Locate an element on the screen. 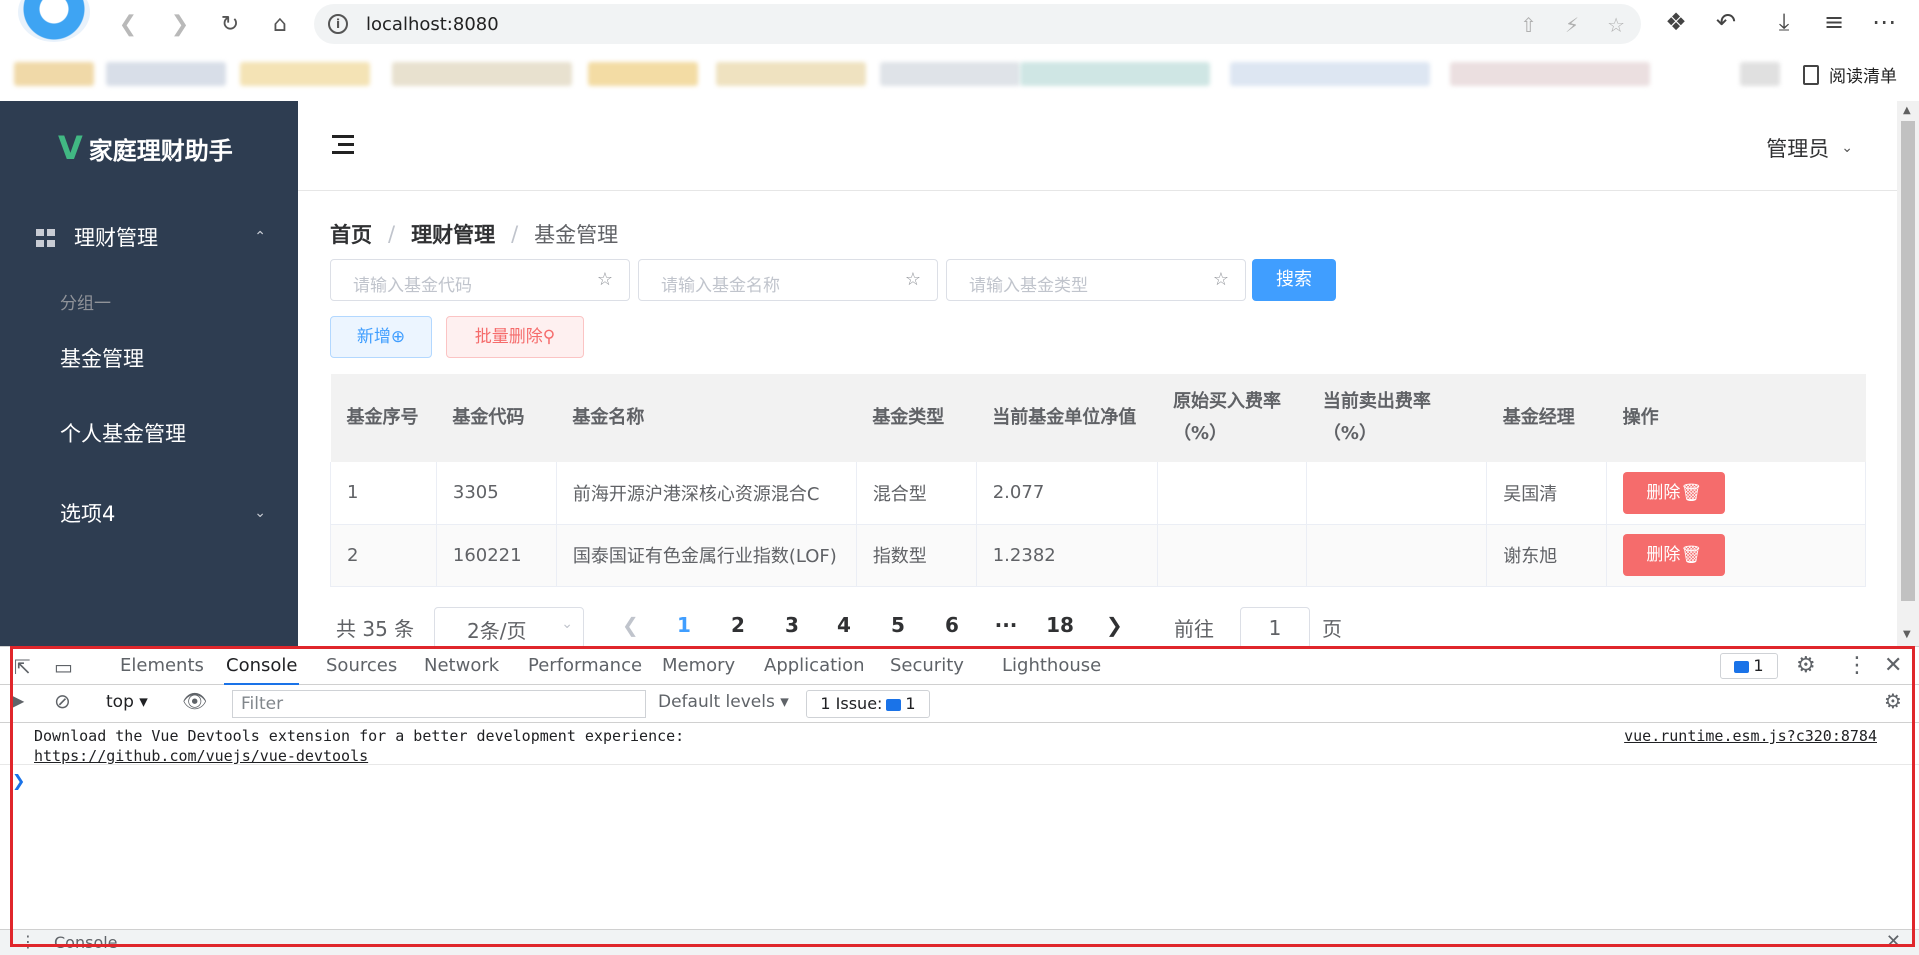  fund-type-input: 请输入基金类型 ☆ is located at coordinates (1096, 280).